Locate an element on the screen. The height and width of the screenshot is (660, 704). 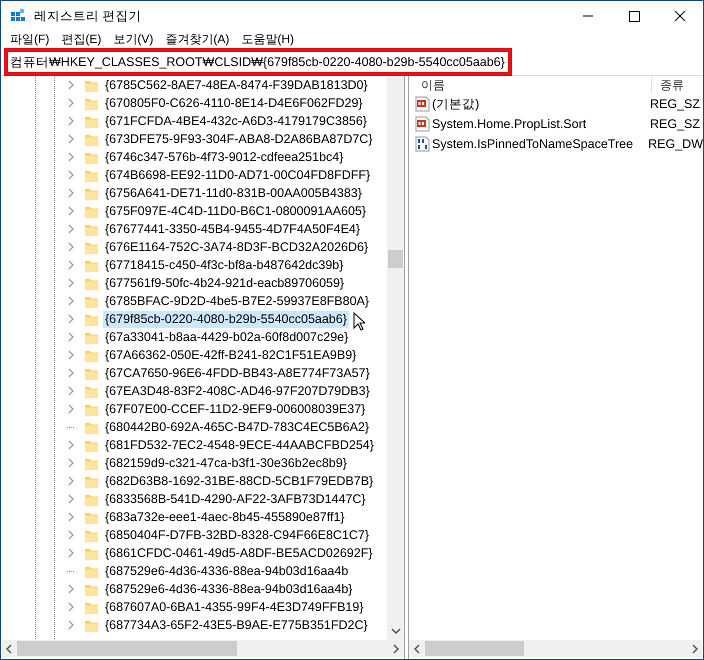
tree-item: {677561f9-50fc-4b24-921d-eacb89706059} is located at coordinates (224, 283).